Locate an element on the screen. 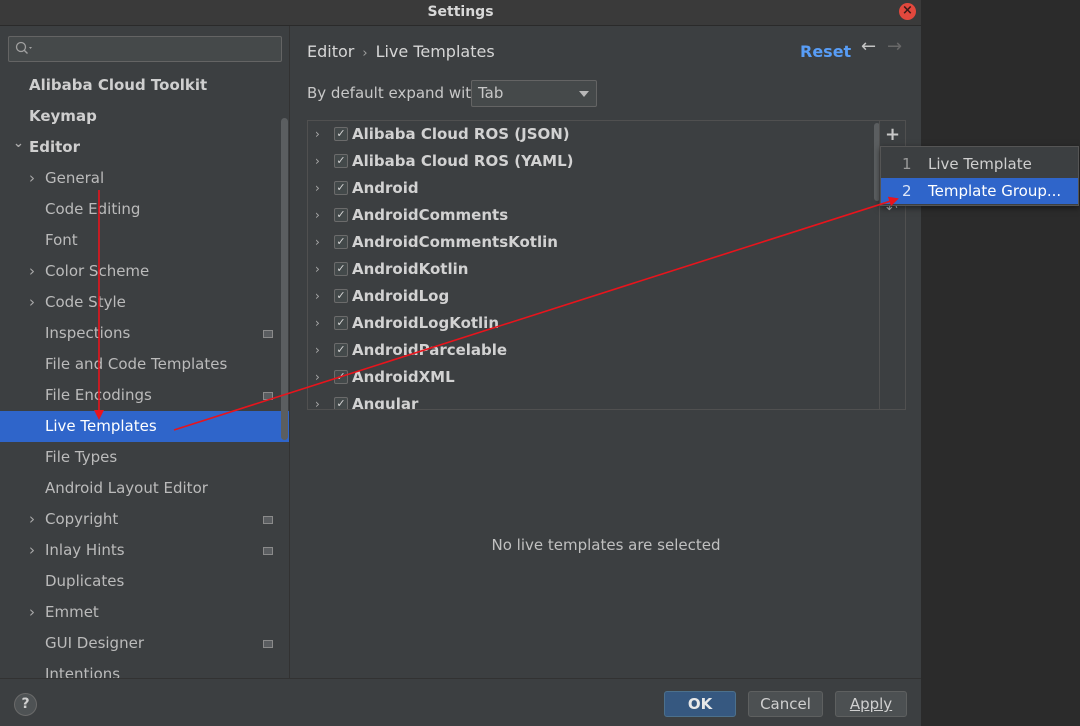  ok-button: OK is located at coordinates (700, 704).